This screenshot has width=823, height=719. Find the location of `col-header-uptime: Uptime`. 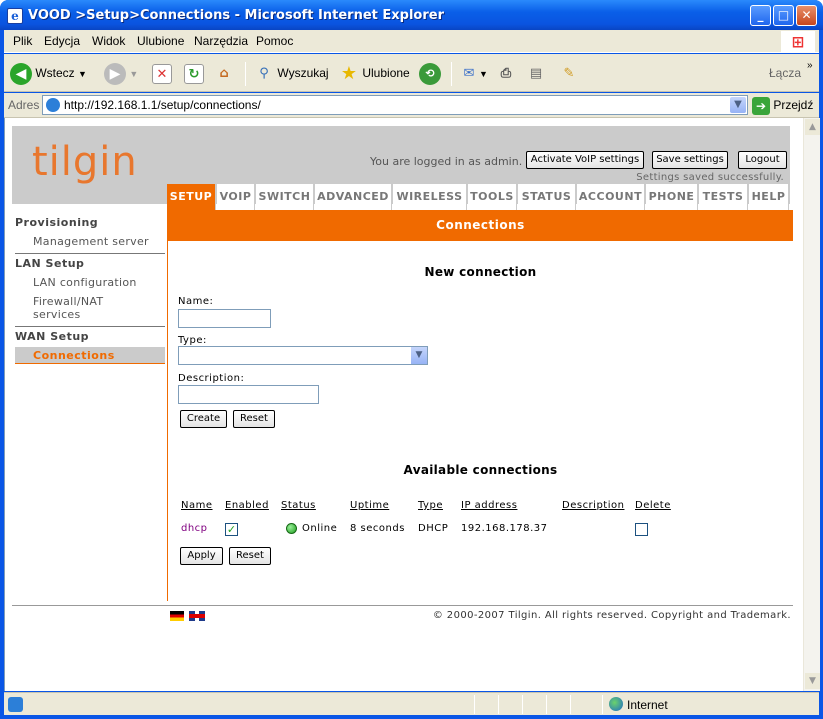

col-header-uptime: Uptime is located at coordinates (369, 506).